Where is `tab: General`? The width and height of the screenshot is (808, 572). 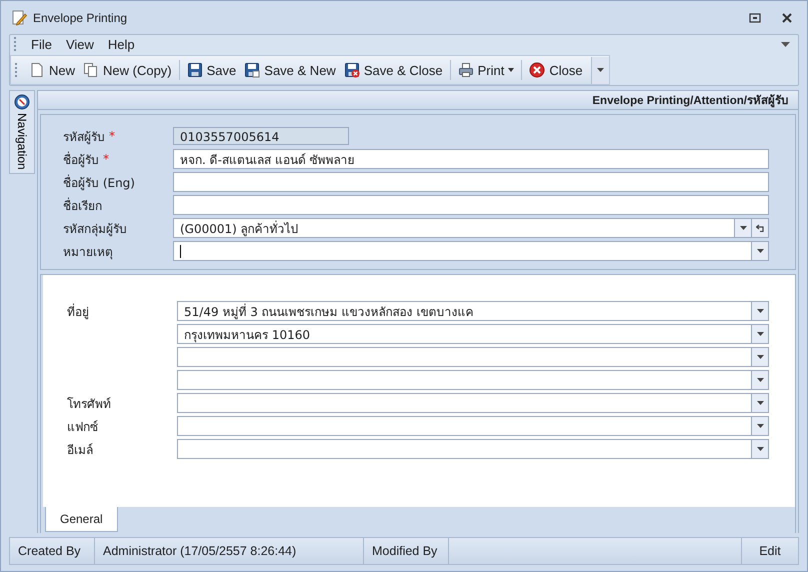
tab: General is located at coordinates (81, 519).